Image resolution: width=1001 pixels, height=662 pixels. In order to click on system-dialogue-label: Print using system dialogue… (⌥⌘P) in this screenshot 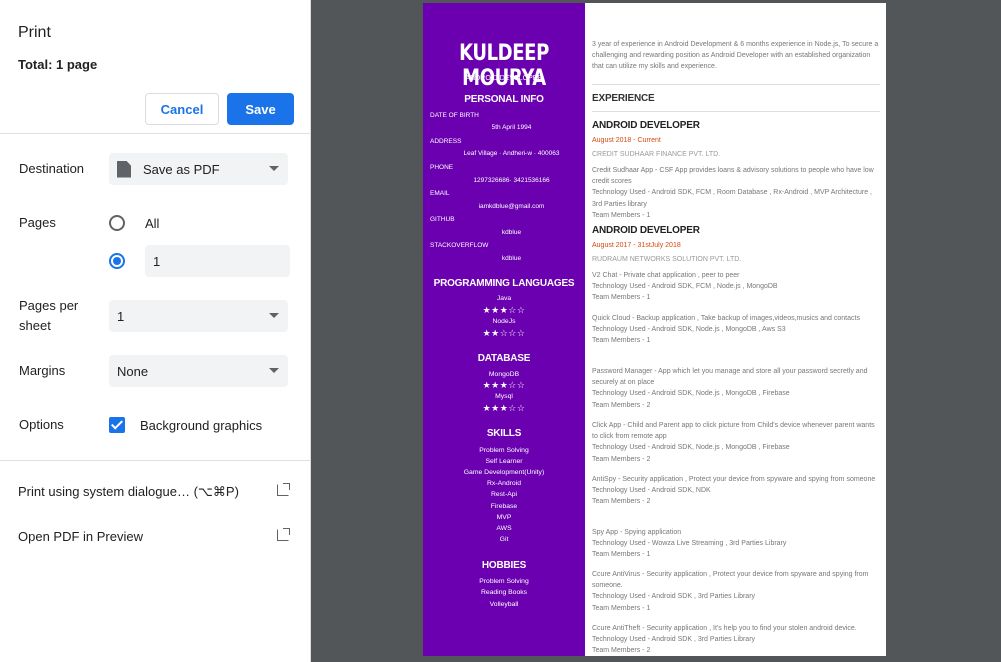, I will do `click(128, 491)`.